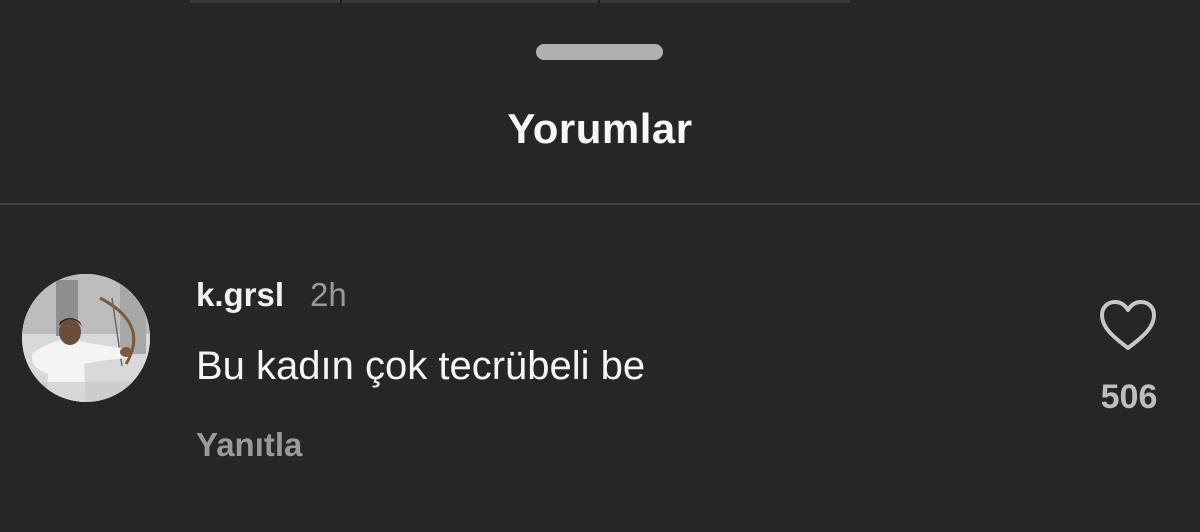 Image resolution: width=1200 pixels, height=532 pixels. Describe the element at coordinates (600, 204) in the screenshot. I see `header-divider` at that location.